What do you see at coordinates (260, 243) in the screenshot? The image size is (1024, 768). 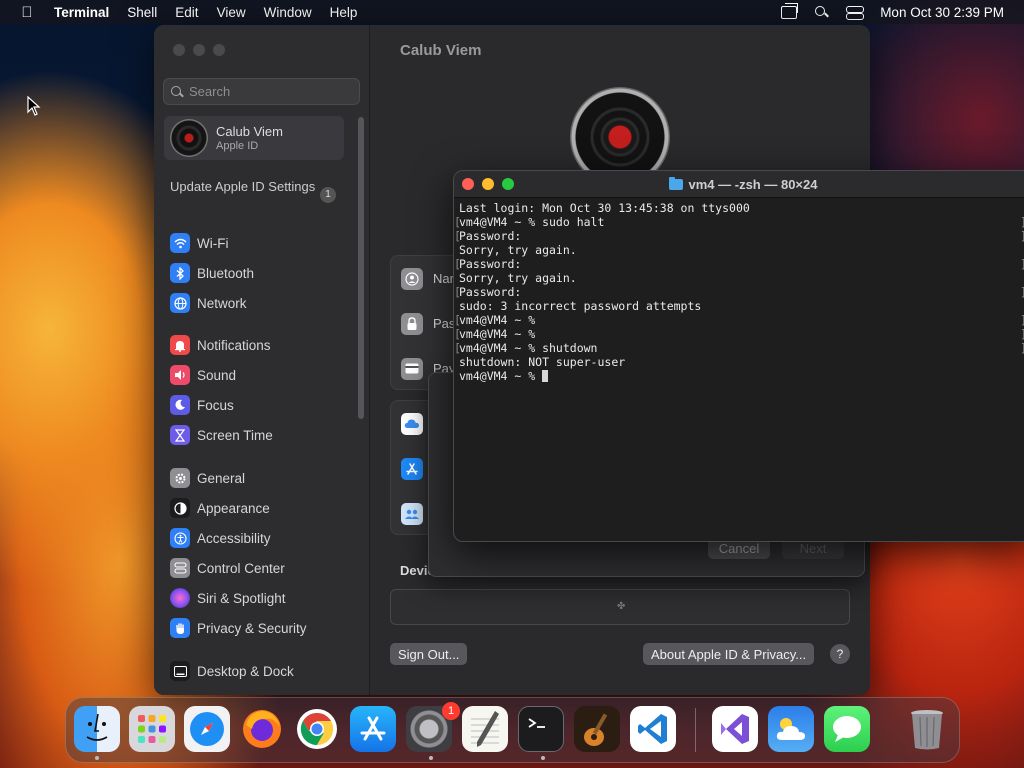 I see `sidebar-item-wifi: Wi-Fi` at bounding box center [260, 243].